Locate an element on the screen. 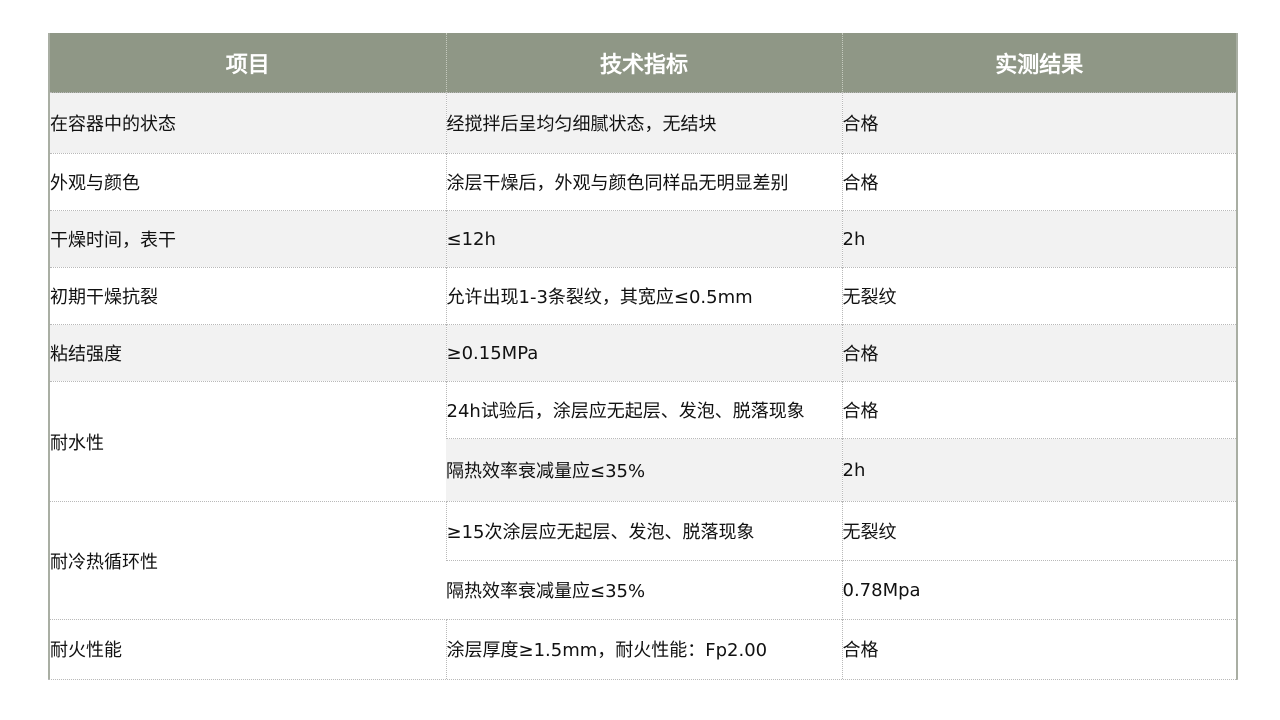  table-row: 在容器中的状态 经搅拌后呈均匀细腻状态，无结块 合格 is located at coordinates (643, 123).